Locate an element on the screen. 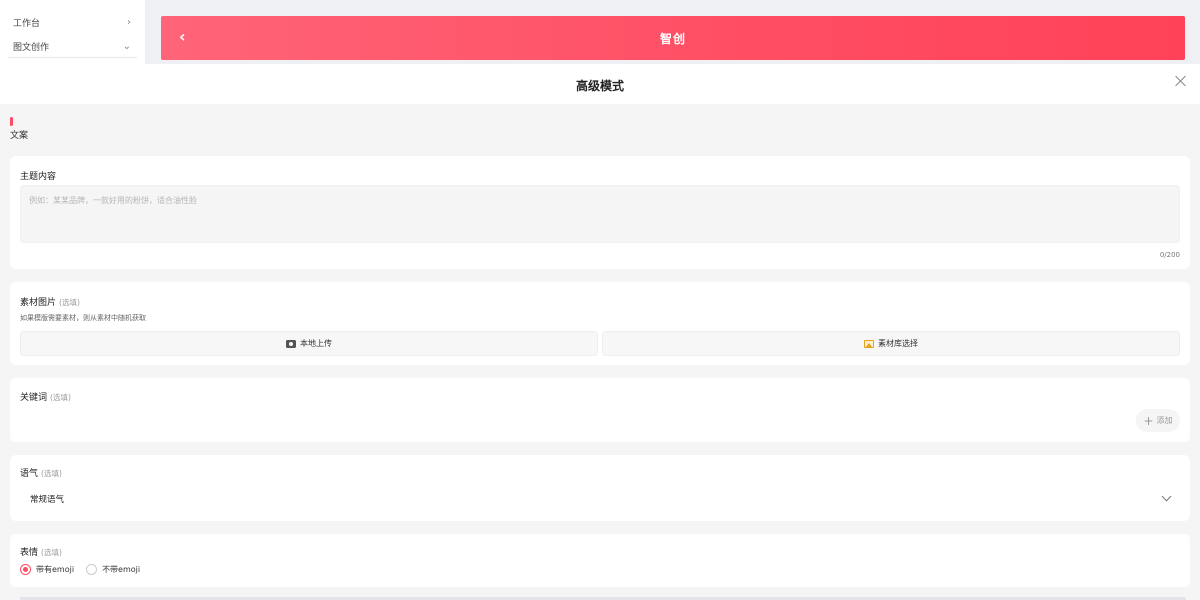 The image size is (1200, 600). sidebar-item-label: 工作台 is located at coordinates (27, 23).